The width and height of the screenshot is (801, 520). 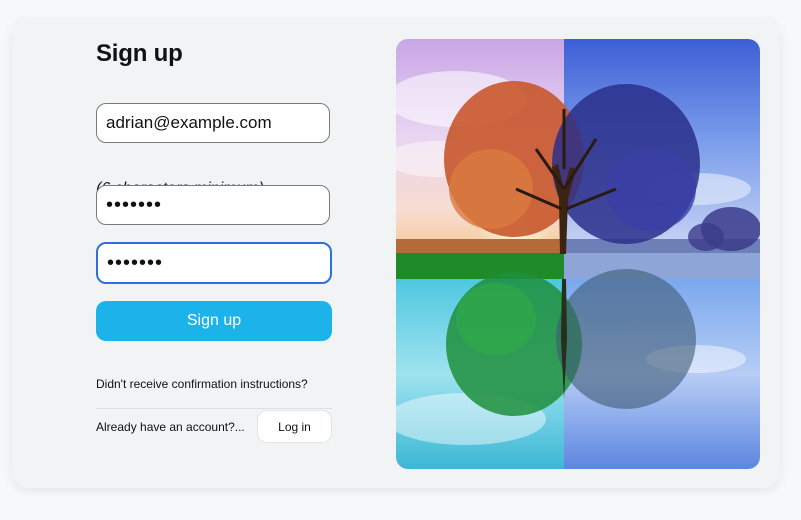 What do you see at coordinates (213, 123) in the screenshot?
I see `email-field` at bounding box center [213, 123].